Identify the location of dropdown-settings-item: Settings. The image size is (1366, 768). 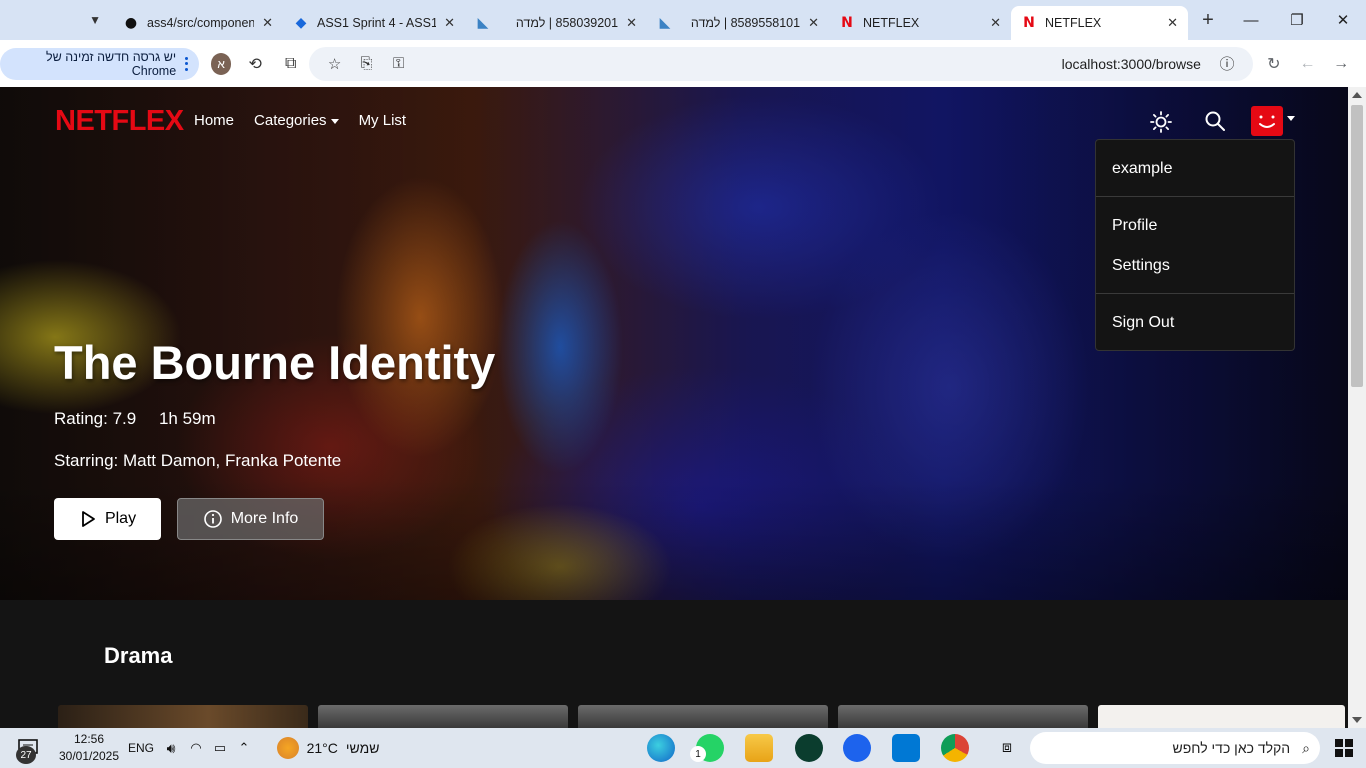
(1141, 266).